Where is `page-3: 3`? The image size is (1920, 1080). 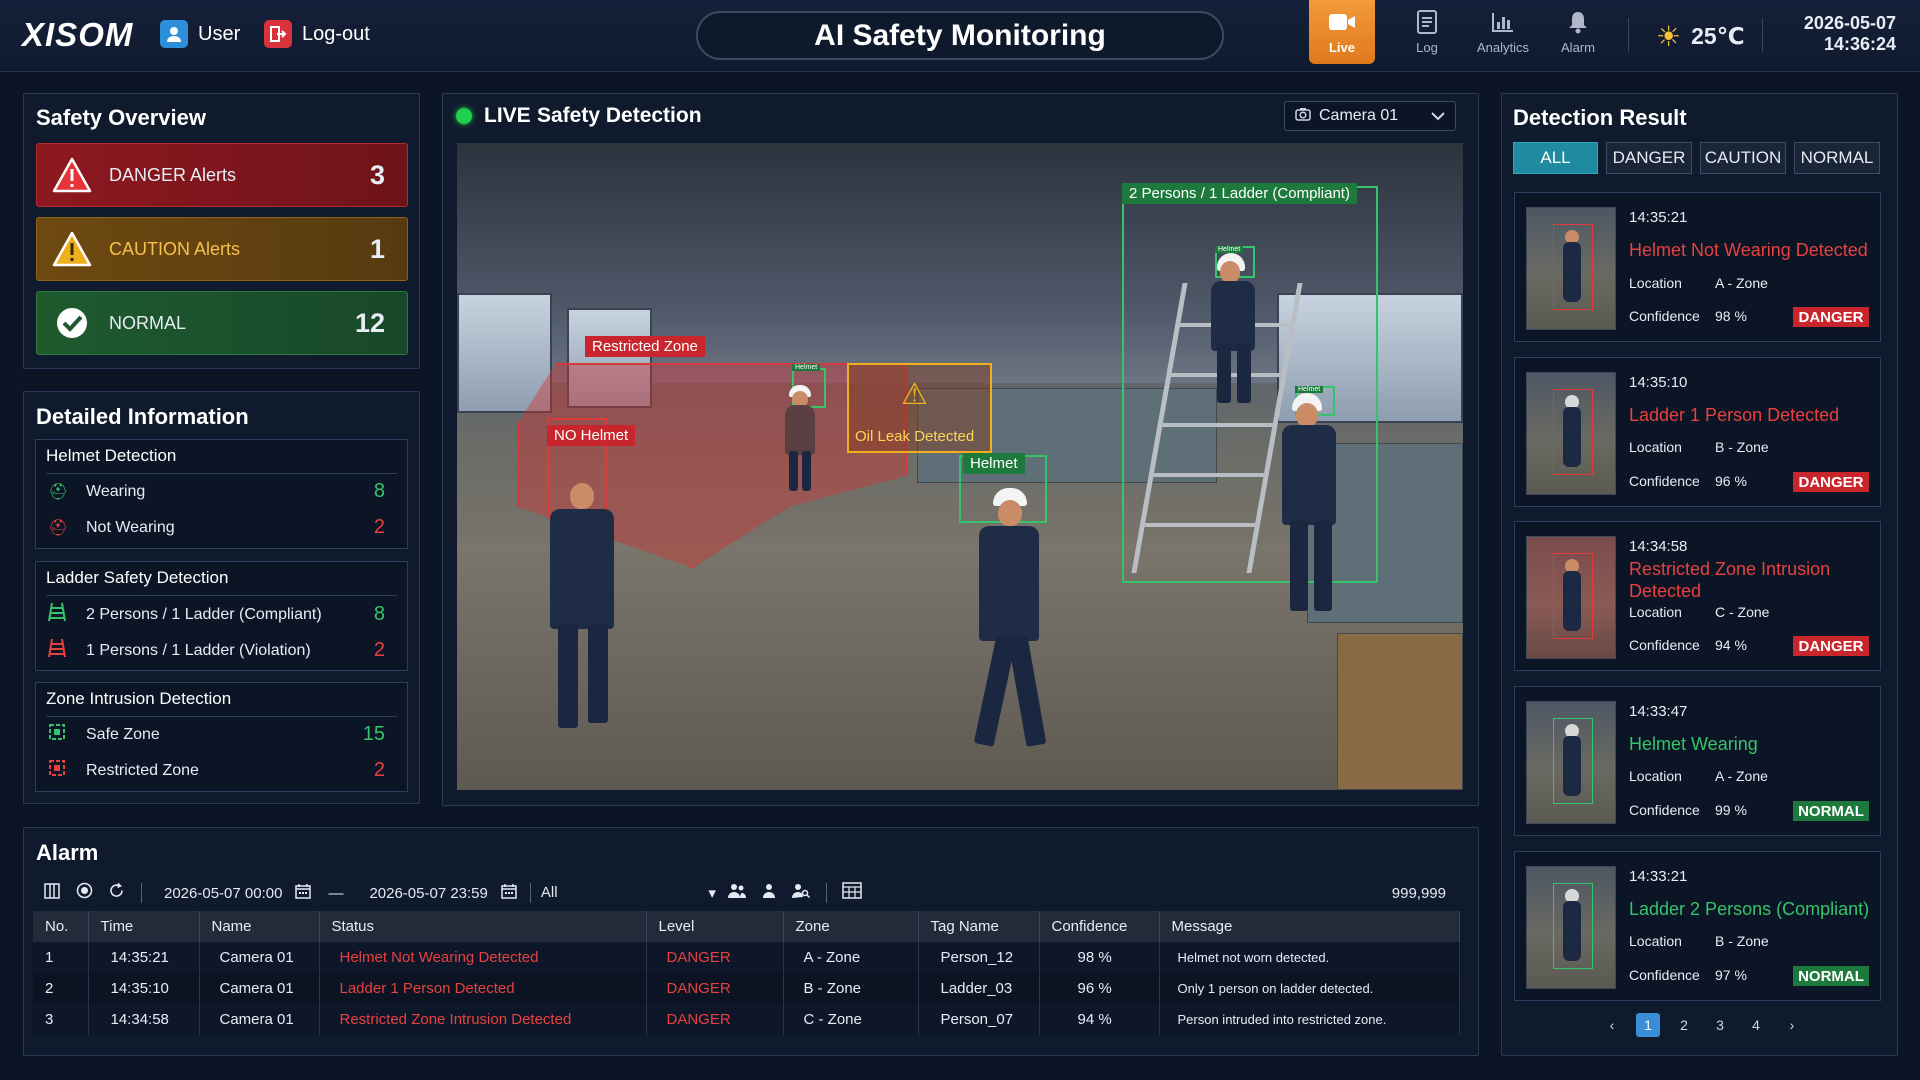 page-3: 3 is located at coordinates (1720, 1025).